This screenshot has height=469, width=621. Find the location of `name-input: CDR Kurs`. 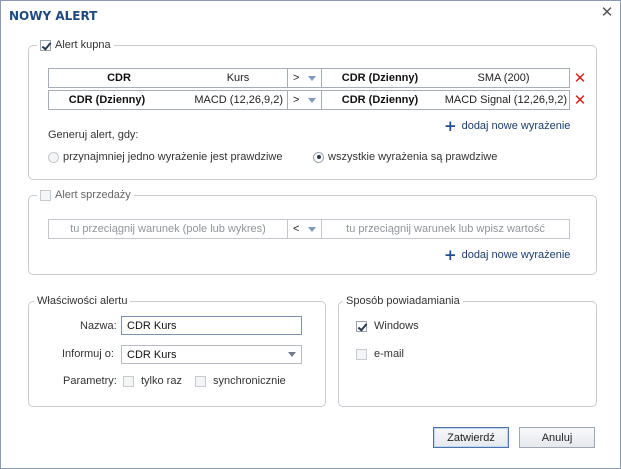

name-input: CDR Kurs is located at coordinates (211, 325).